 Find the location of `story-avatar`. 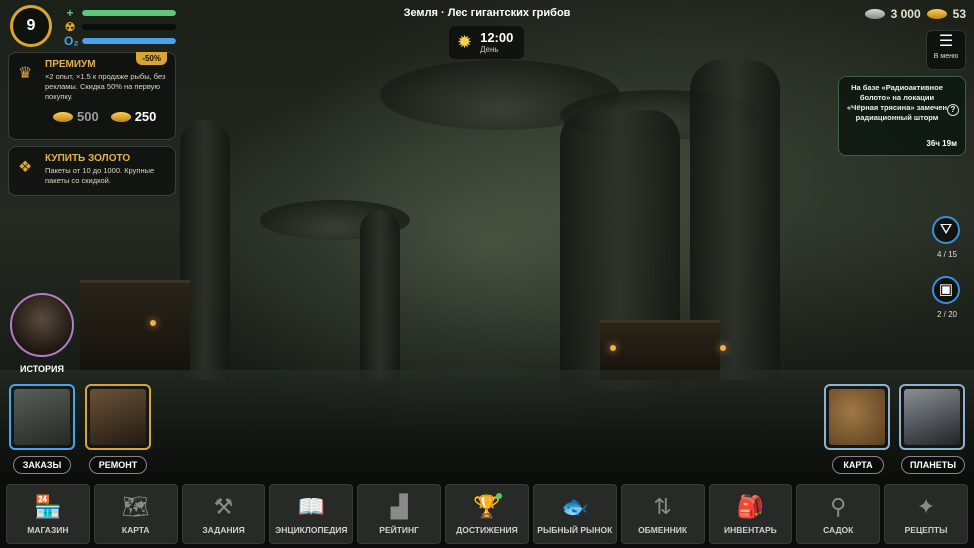

story-avatar is located at coordinates (42, 325).